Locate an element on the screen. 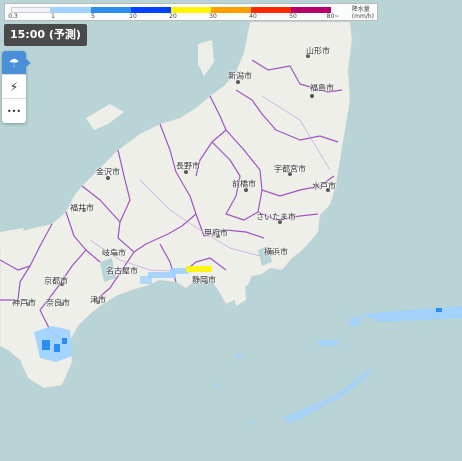  city-label-yamagata: 山形市 is located at coordinates (318, 51).